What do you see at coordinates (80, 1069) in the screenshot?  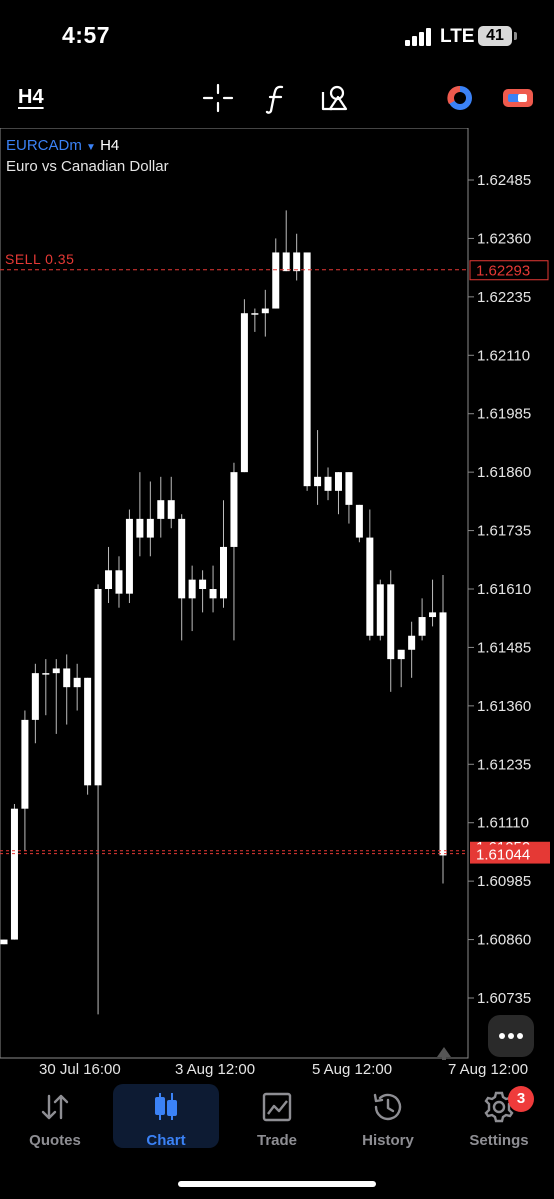 I see `x-tick-label: 30 Jul 16:00` at bounding box center [80, 1069].